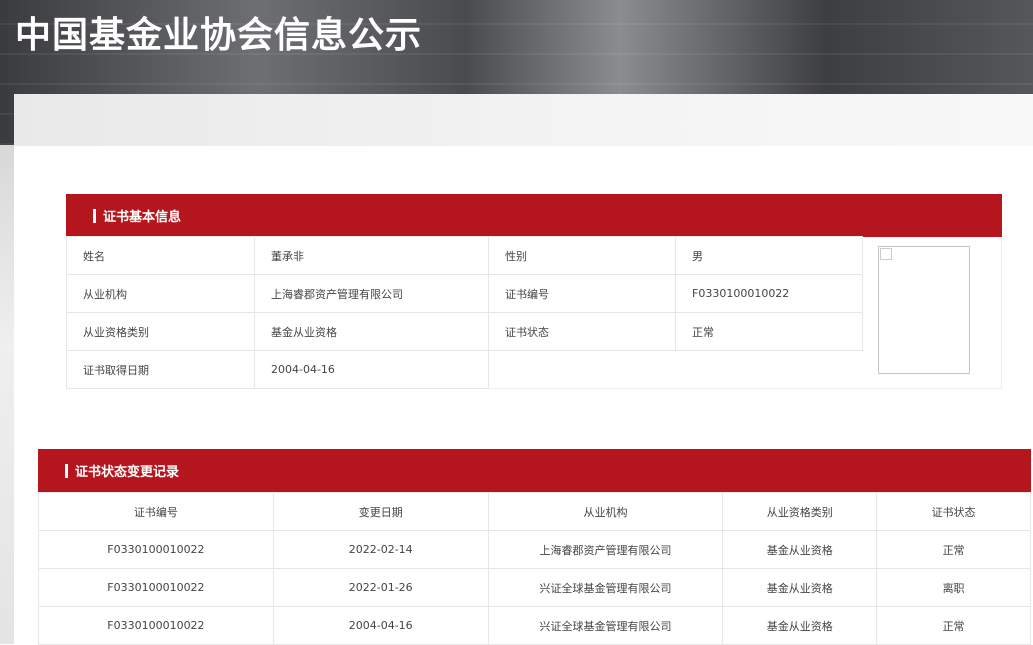 This screenshot has height=645, width=1033. Describe the element at coordinates (380, 625) in the screenshot. I see `cell: 2004-04-16` at that location.